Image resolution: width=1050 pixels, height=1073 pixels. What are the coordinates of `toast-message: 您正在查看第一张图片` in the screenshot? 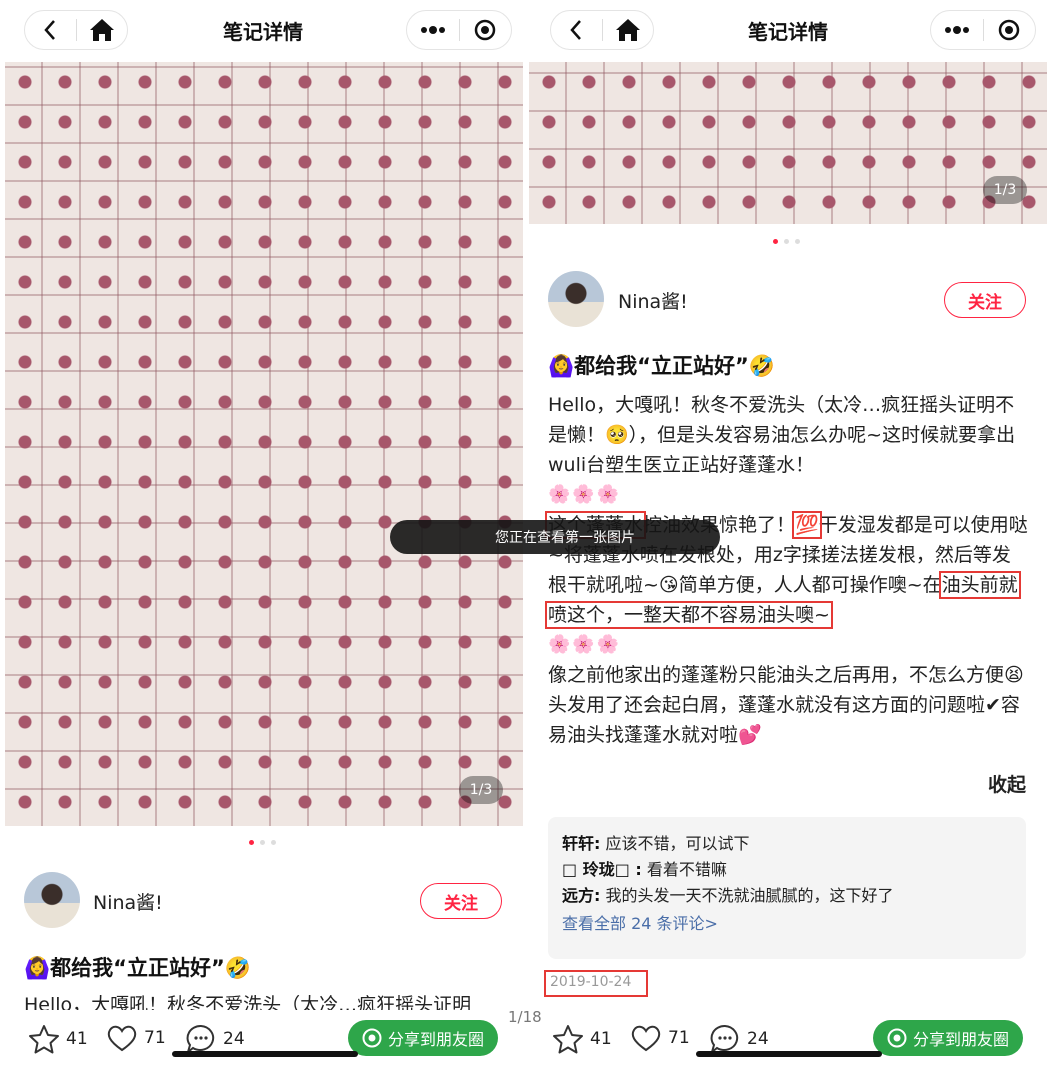 It's located at (555, 537).